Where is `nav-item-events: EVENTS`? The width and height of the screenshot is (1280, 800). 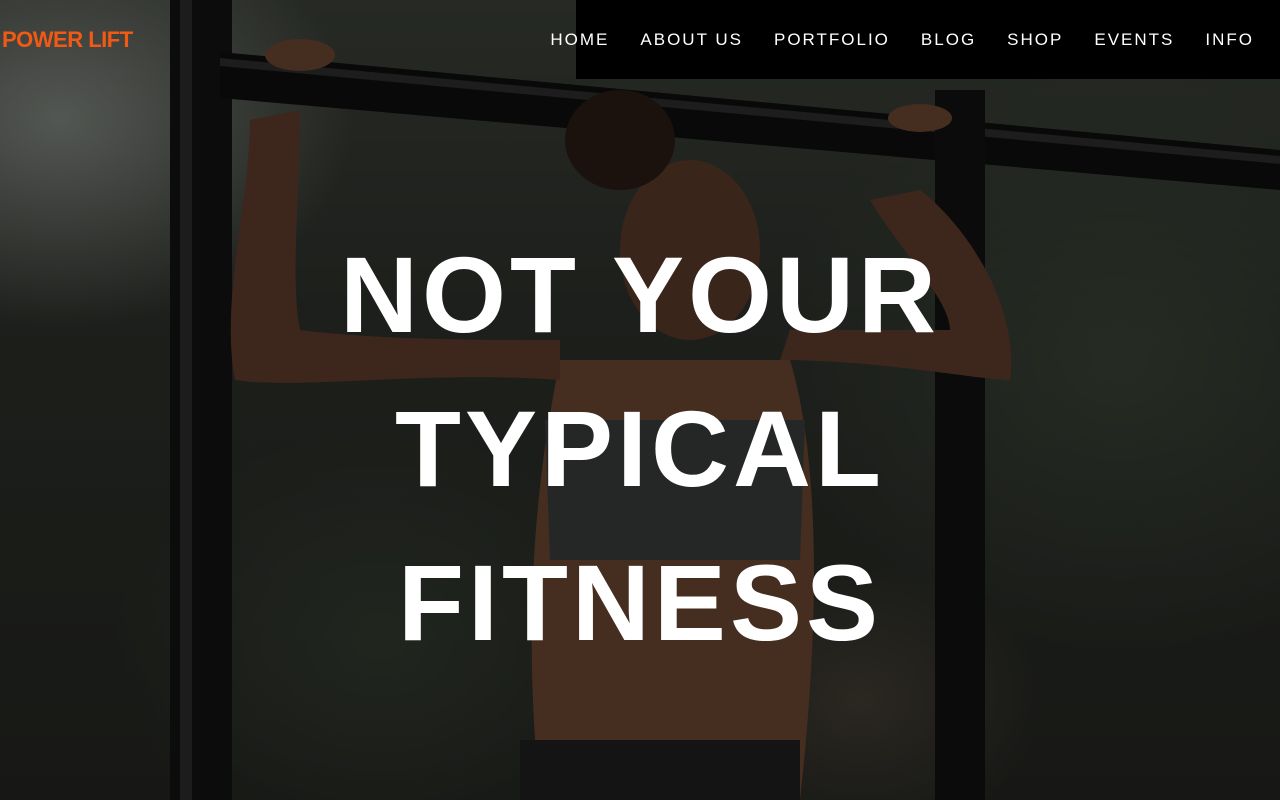
nav-item-events: EVENTS is located at coordinates (1134, 40).